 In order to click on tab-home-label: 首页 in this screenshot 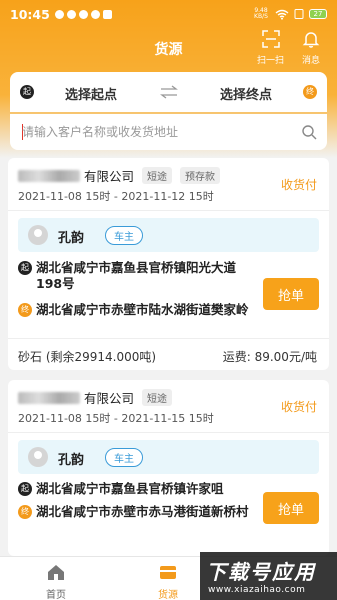, I will do `click(56, 595)`.